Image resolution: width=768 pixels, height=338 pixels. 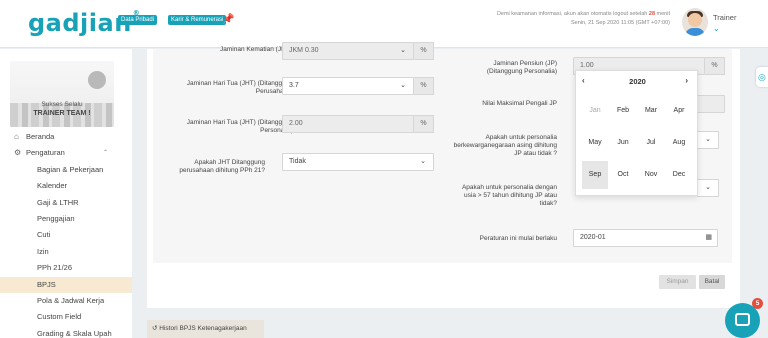 I want to click on badge-data-pribadi: Data Pribadi, so click(x=138, y=20).